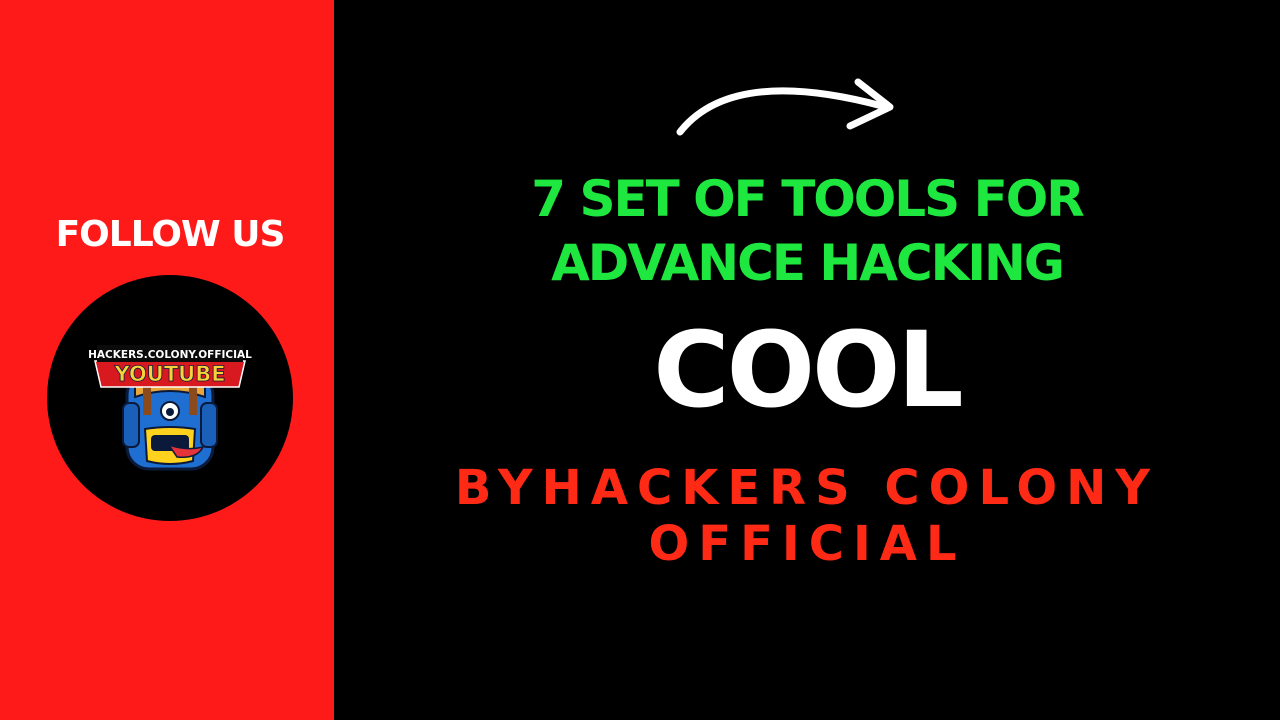 This screenshot has width=1280, height=720. I want to click on byline-line-2: OFFICIAL, so click(807, 544).